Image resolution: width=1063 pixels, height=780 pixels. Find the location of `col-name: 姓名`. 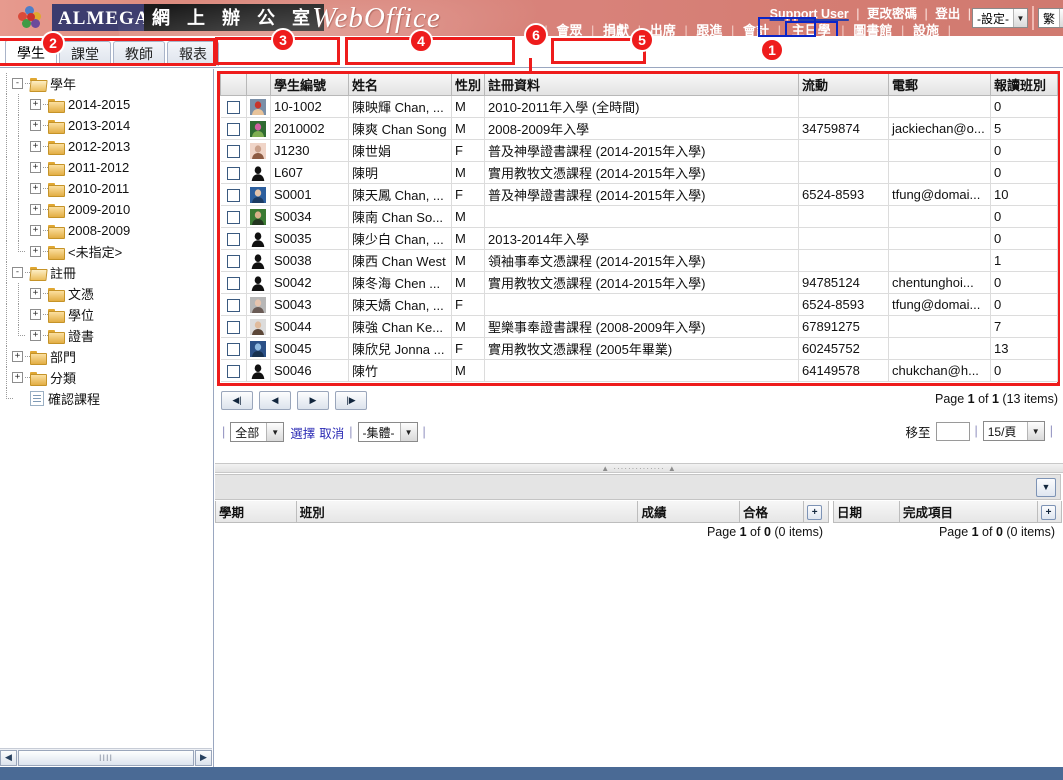

col-name: 姓名 is located at coordinates (400, 85).